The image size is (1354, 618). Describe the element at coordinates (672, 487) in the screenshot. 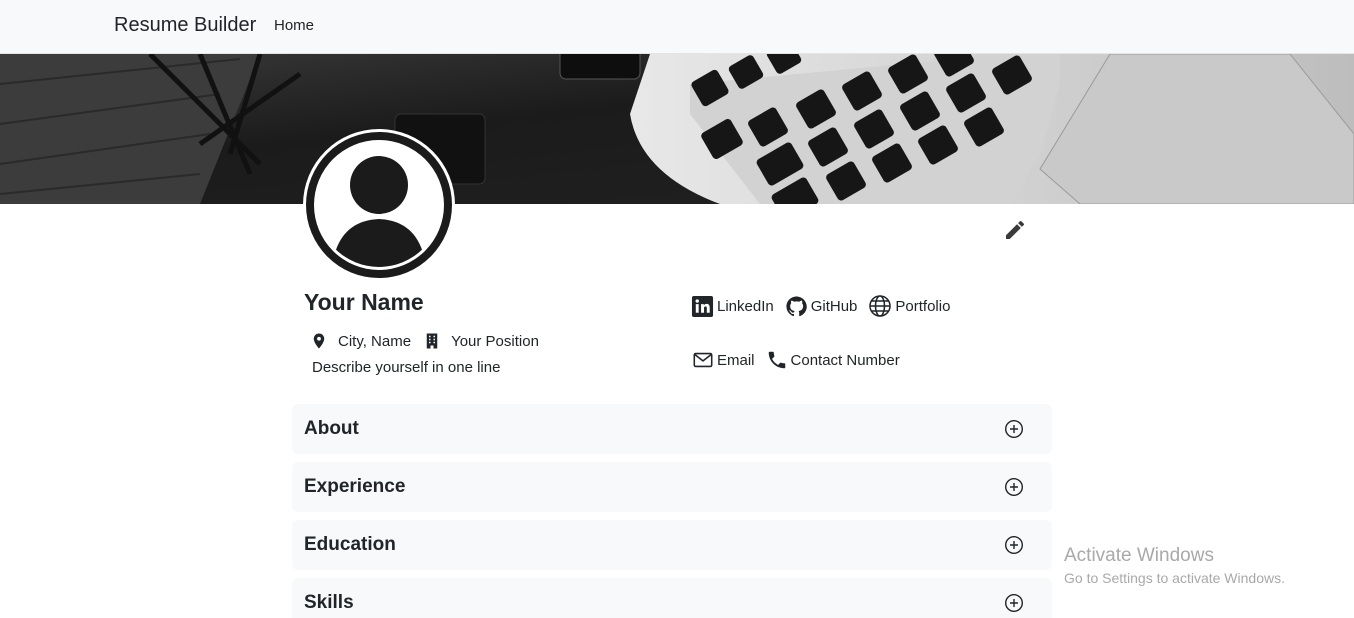

I see `section-experience: Experience` at that location.